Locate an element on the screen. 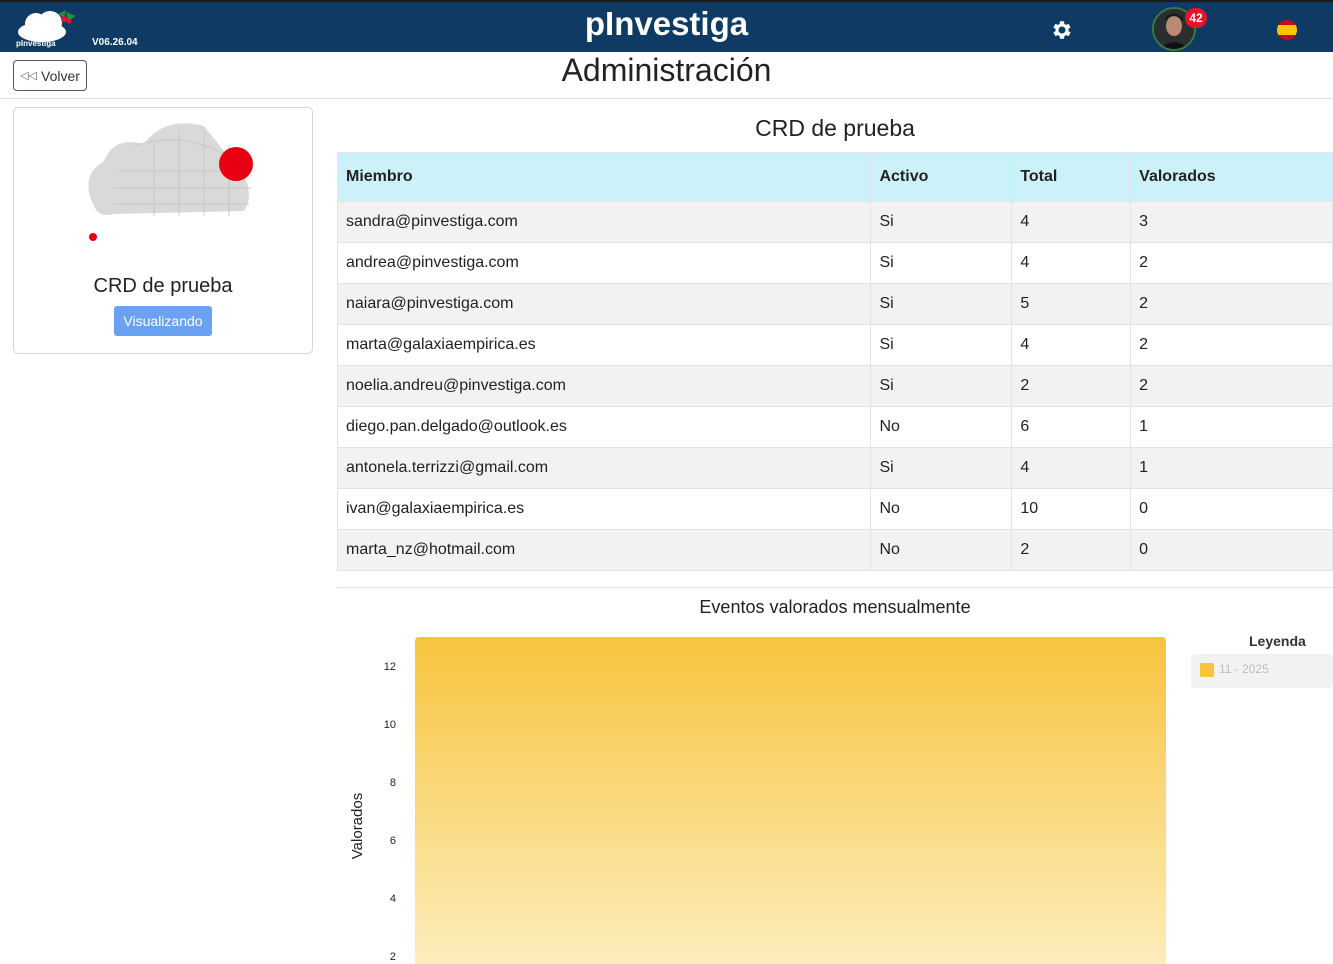 This screenshot has width=1333, height=964. legend-swatch is located at coordinates (1207, 670).